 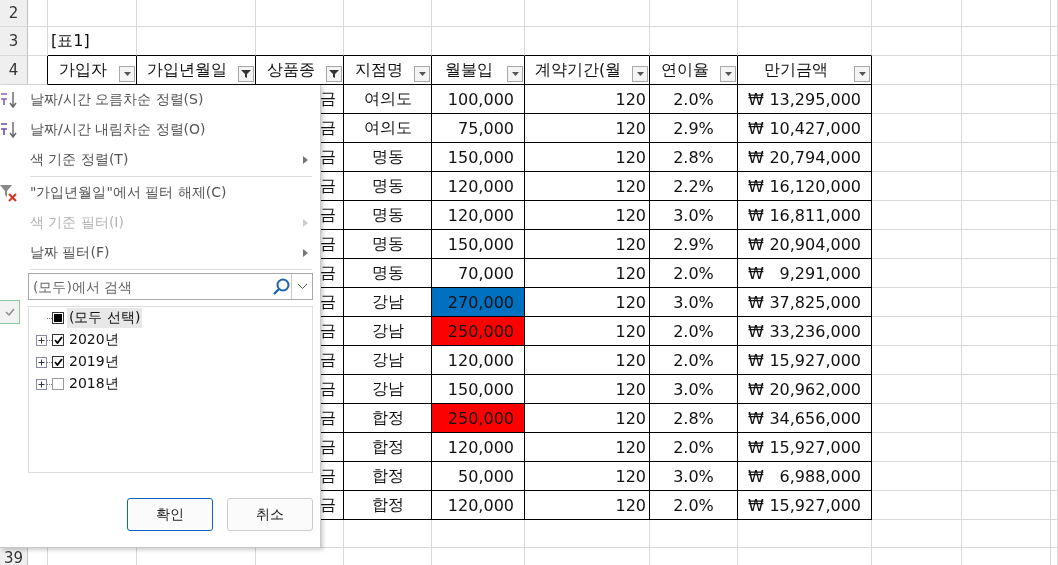 What do you see at coordinates (486, 128) in the screenshot?
I see `table-cell-text: 75,000` at bounding box center [486, 128].